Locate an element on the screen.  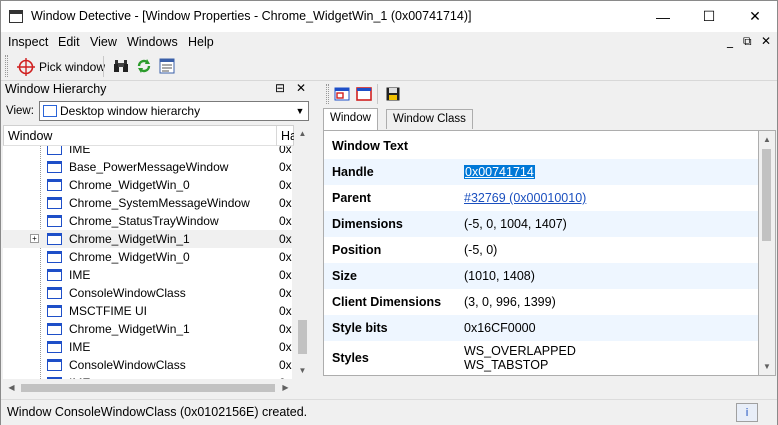
column-window: Window is located at coordinates (30, 136).